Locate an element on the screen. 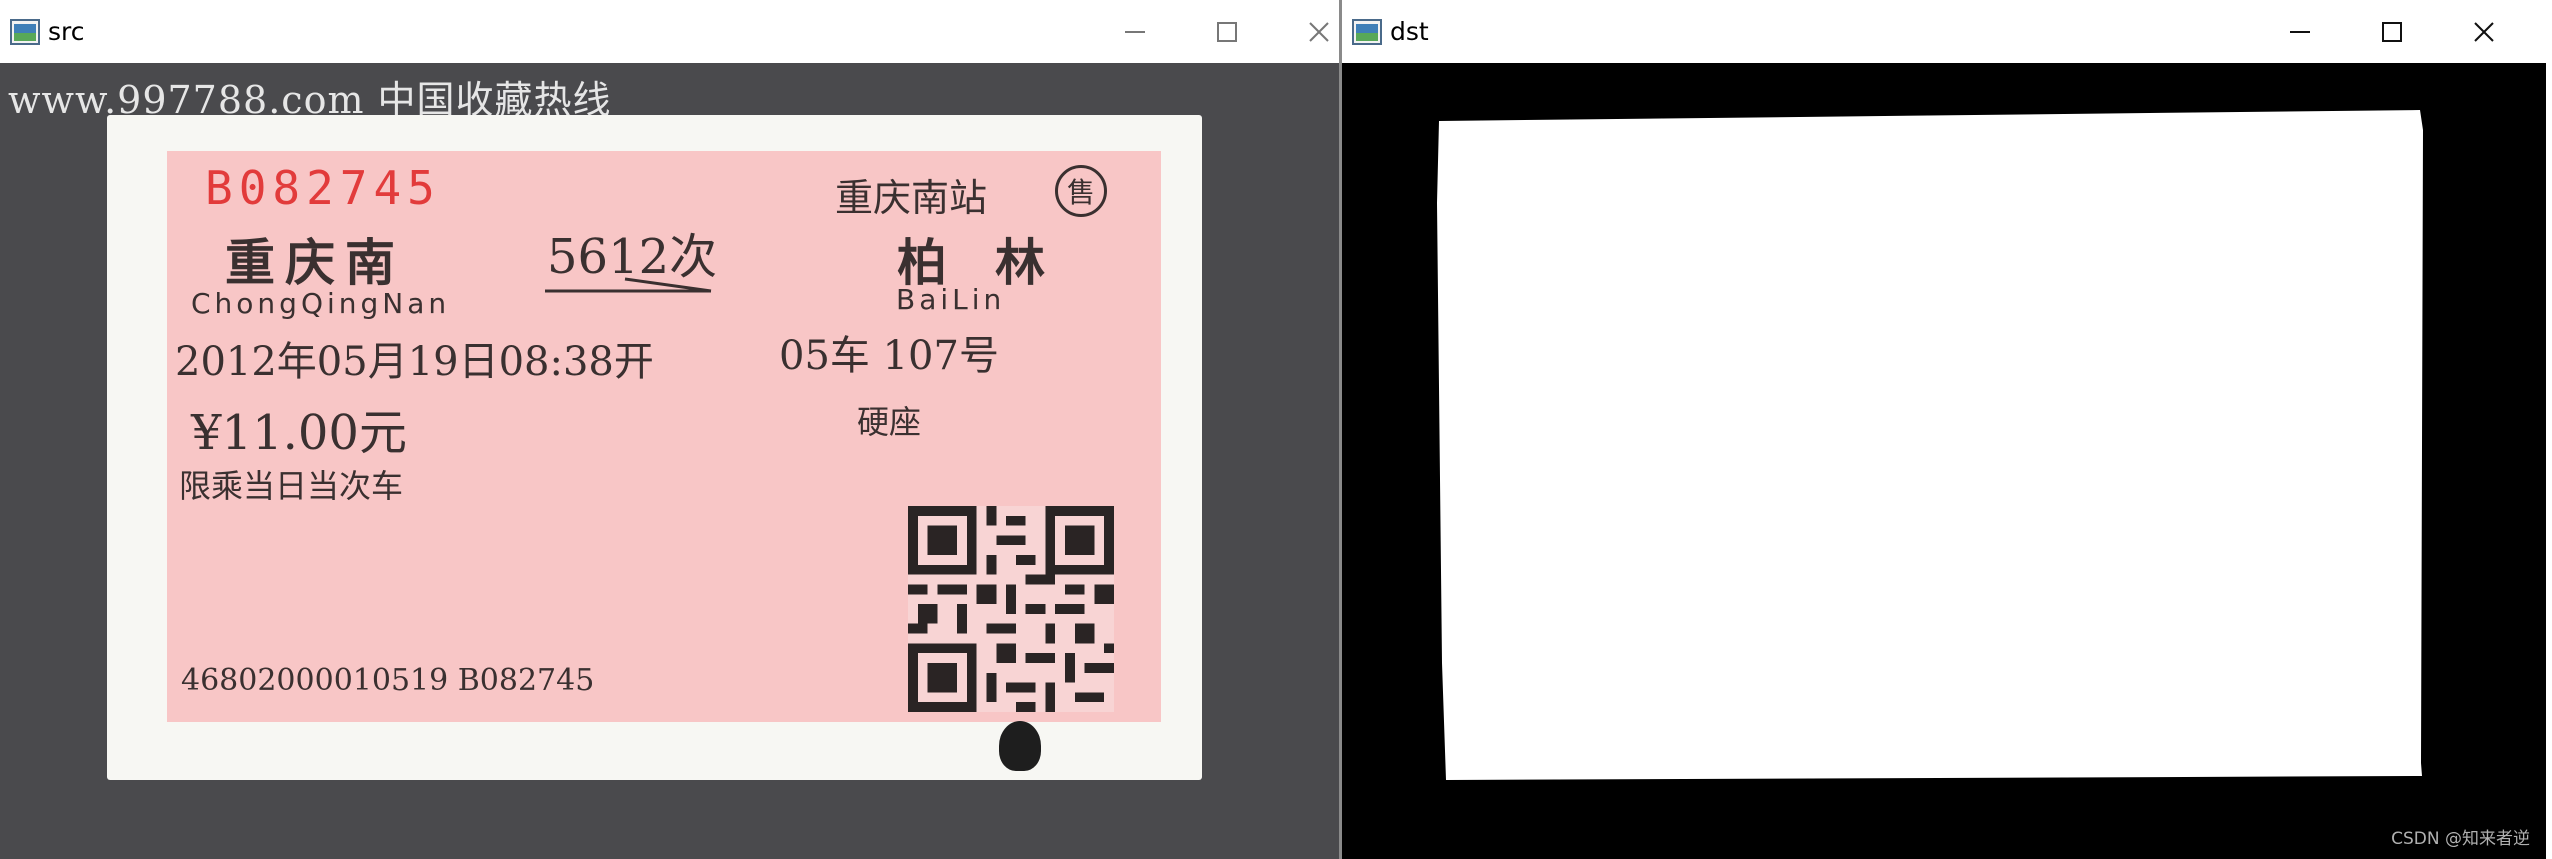 The width and height of the screenshot is (2552, 859). ticket-punch-hole is located at coordinates (1020, 746).